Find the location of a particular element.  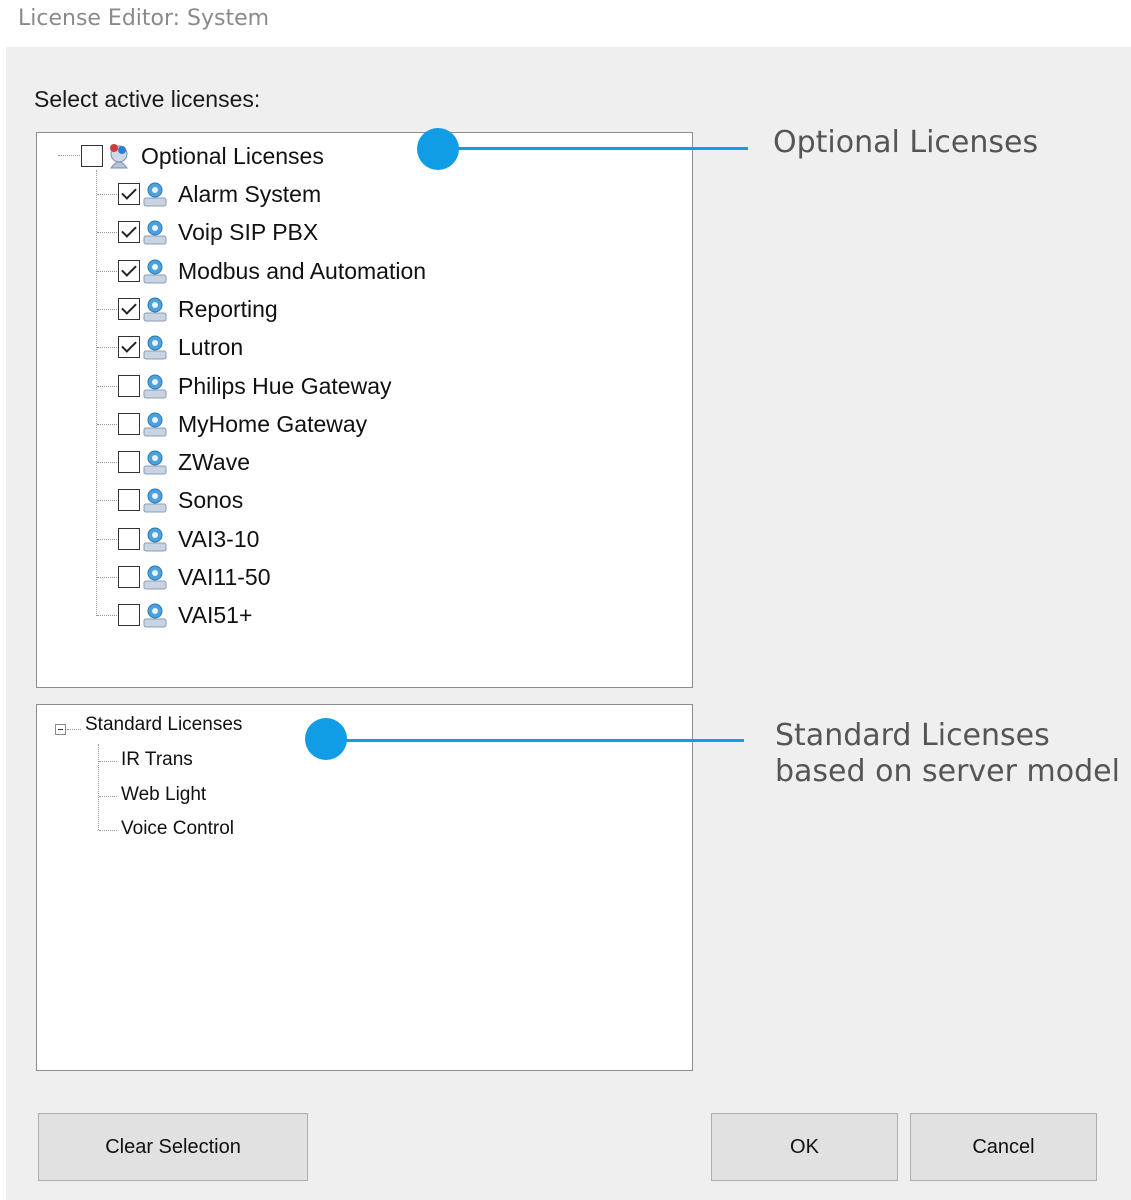

license-item: ZWave is located at coordinates (184, 462).